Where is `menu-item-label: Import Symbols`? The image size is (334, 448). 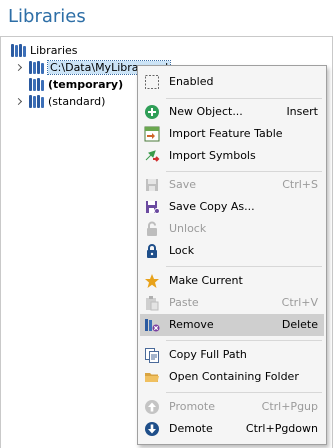
menu-item-label: Import Symbols is located at coordinates (212, 155).